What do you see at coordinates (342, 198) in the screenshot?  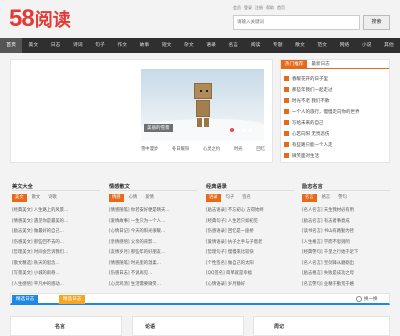 I see `column-subtab: 警句` at bounding box center [342, 198].